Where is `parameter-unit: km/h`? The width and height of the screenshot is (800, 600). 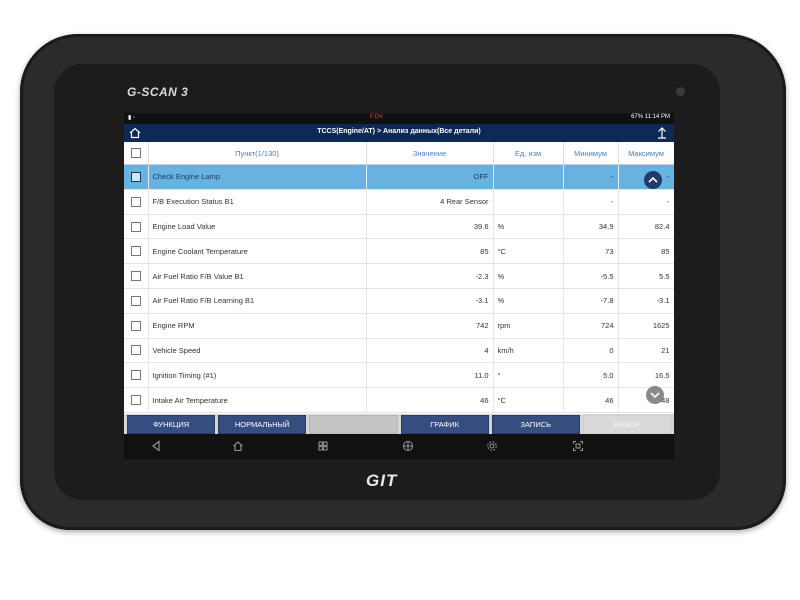
parameter-unit: km/h is located at coordinates (528, 351).